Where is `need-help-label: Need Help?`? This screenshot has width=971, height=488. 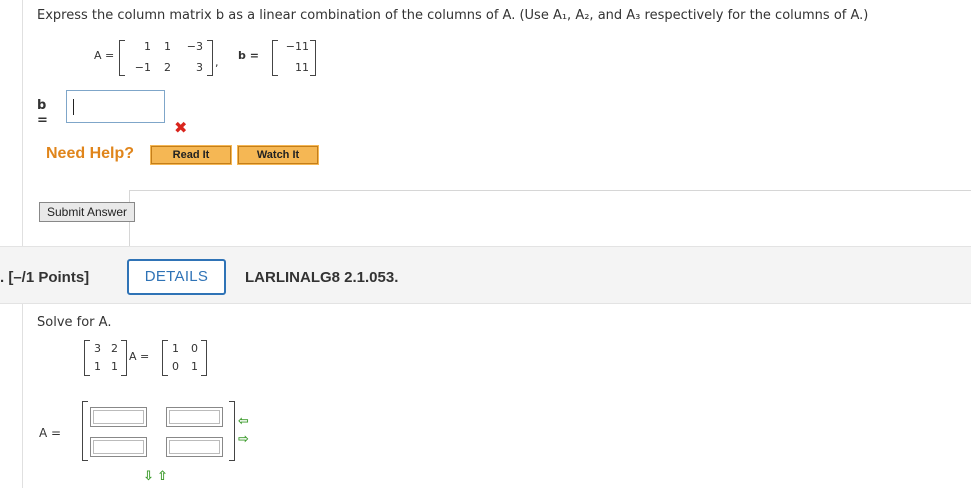
need-help-label: Need Help? is located at coordinates (90, 153).